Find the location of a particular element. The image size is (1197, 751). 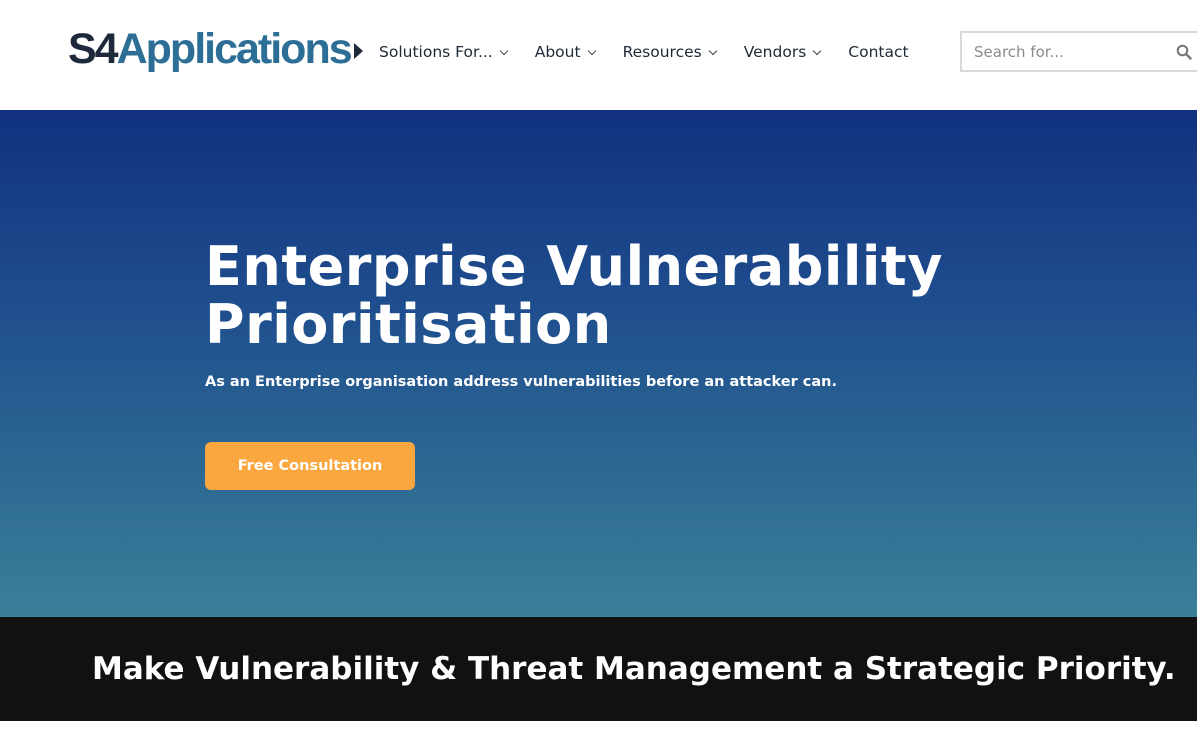

free-consultation-button: Free Consultation is located at coordinates (310, 466).